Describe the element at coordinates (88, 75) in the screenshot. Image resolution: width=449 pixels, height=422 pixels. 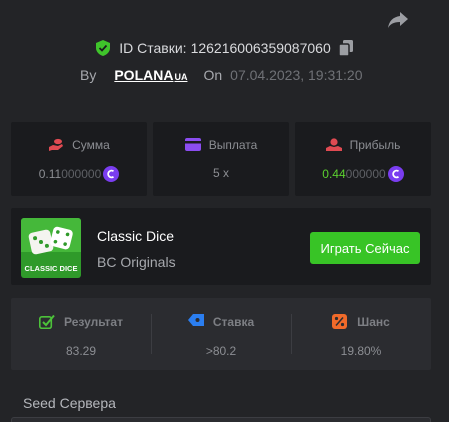
I see `by-label: By` at that location.